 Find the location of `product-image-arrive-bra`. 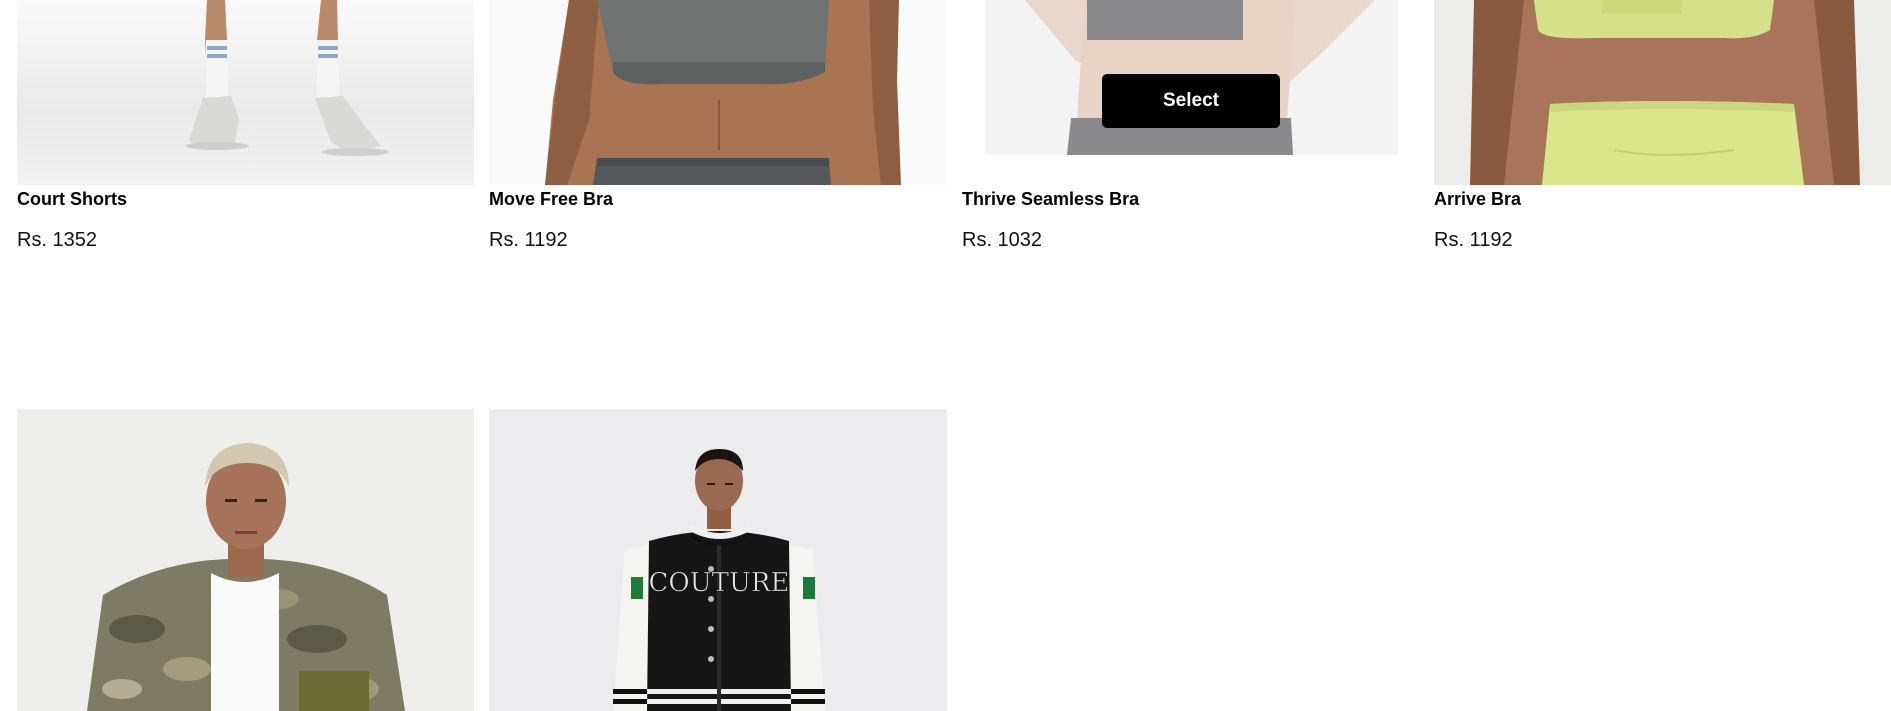

product-image-arrive-bra is located at coordinates (1662, 92).